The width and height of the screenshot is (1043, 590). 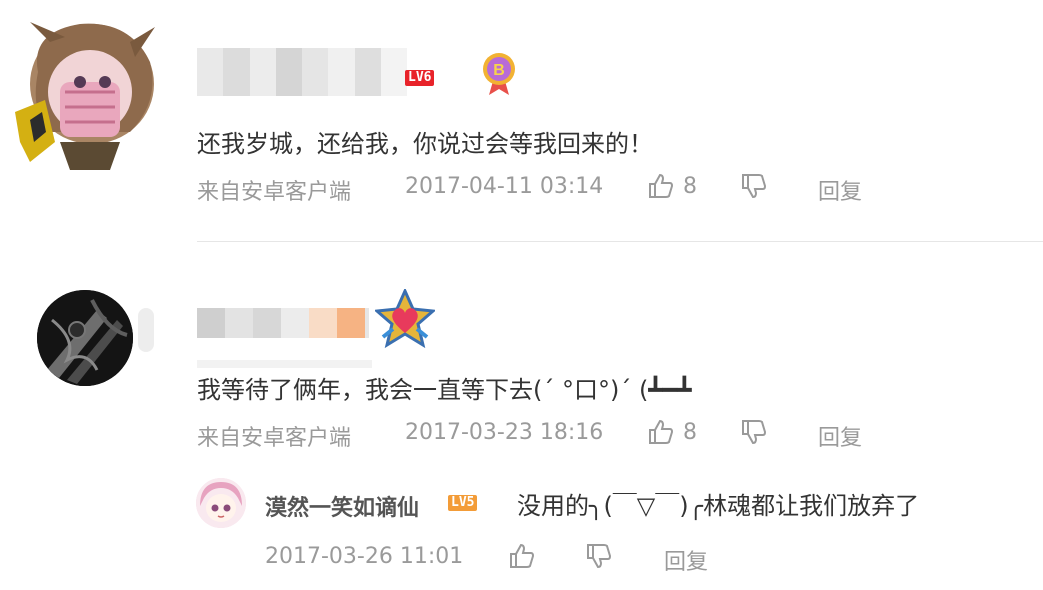 What do you see at coordinates (405, 318) in the screenshot?
I see `heart-star-icon` at bounding box center [405, 318].